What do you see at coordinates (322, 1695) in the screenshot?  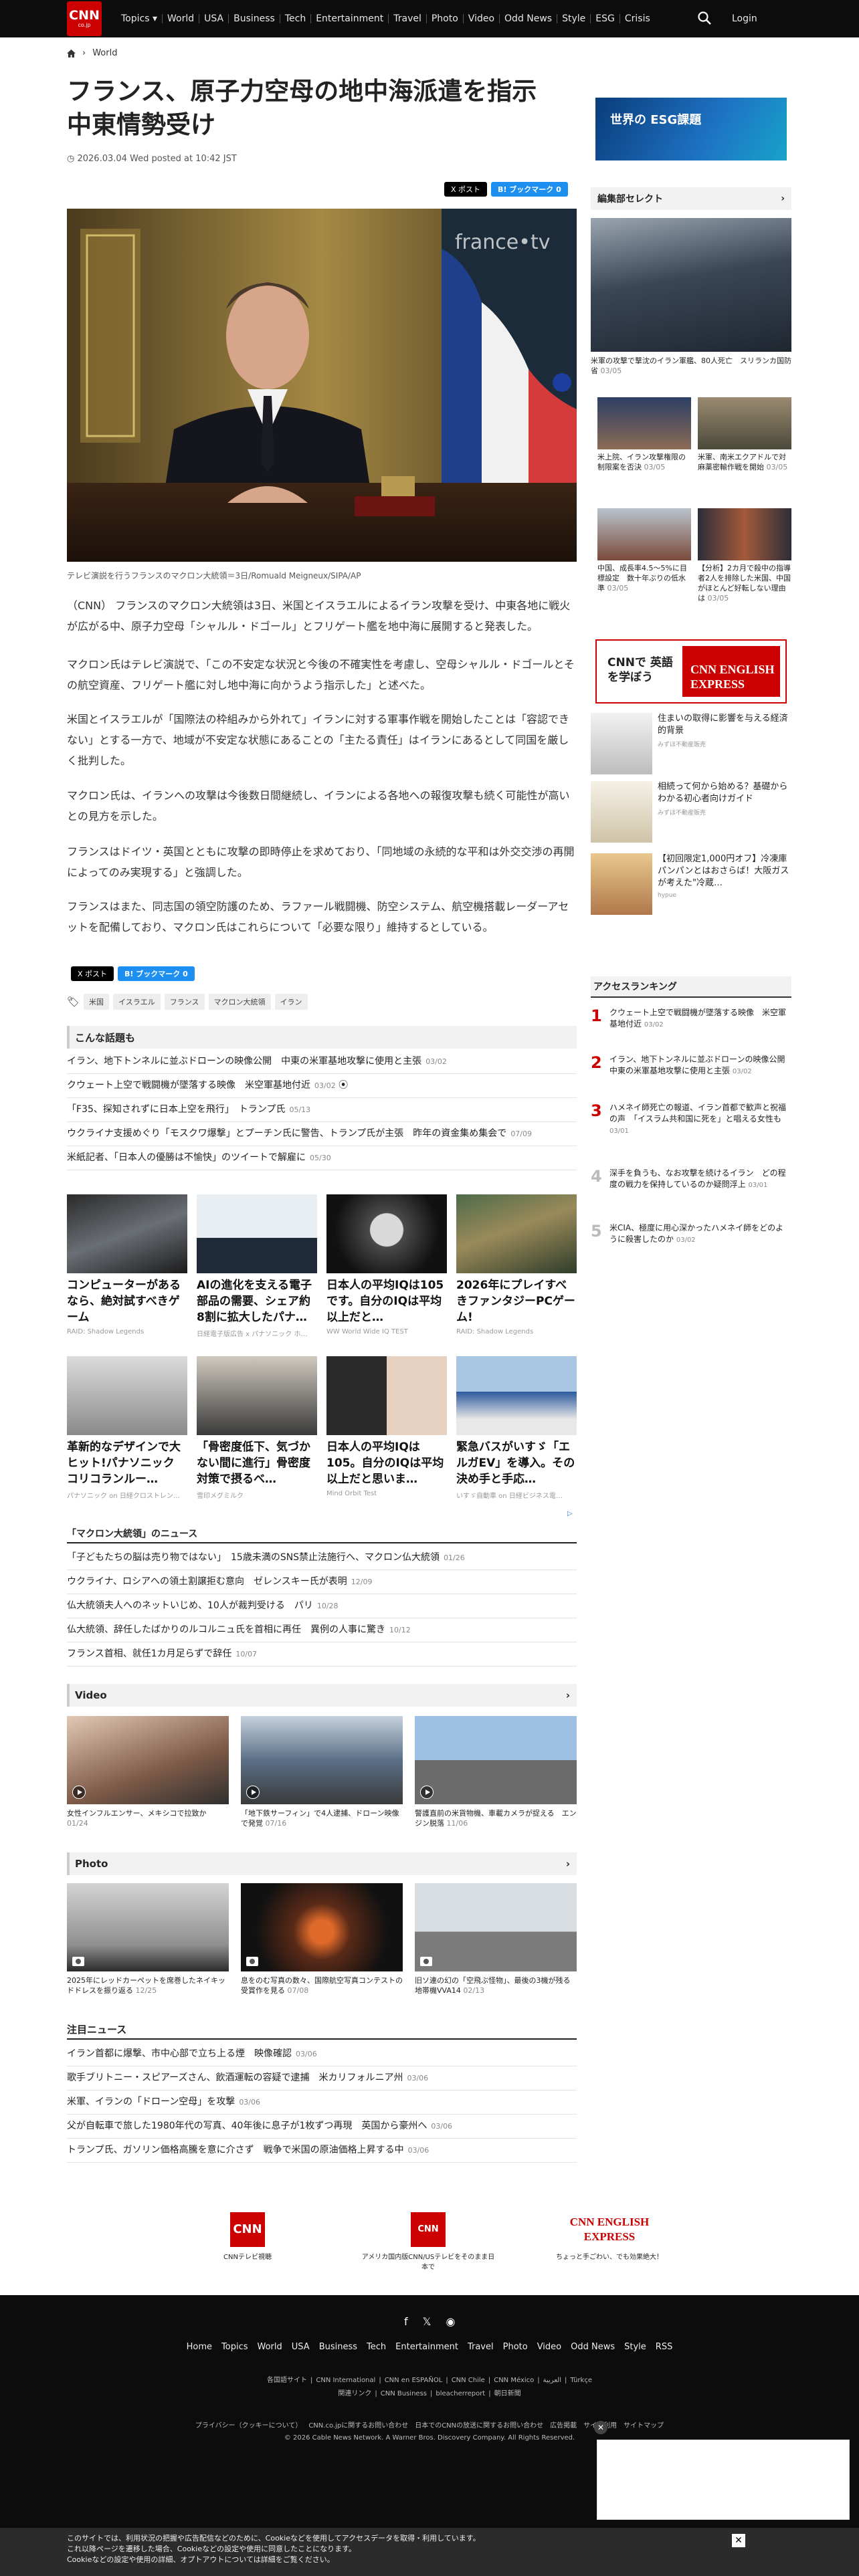 I see `video-heading: Video ›` at bounding box center [322, 1695].